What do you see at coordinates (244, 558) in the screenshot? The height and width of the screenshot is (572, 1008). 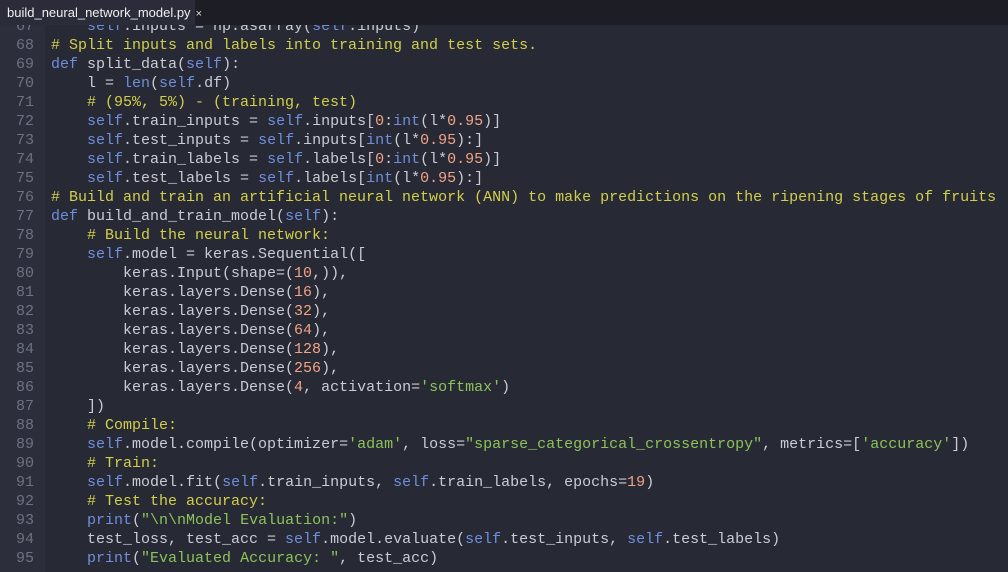 I see `code-text: print("Evaluated Accuracy: ", test_acc)` at bounding box center [244, 558].